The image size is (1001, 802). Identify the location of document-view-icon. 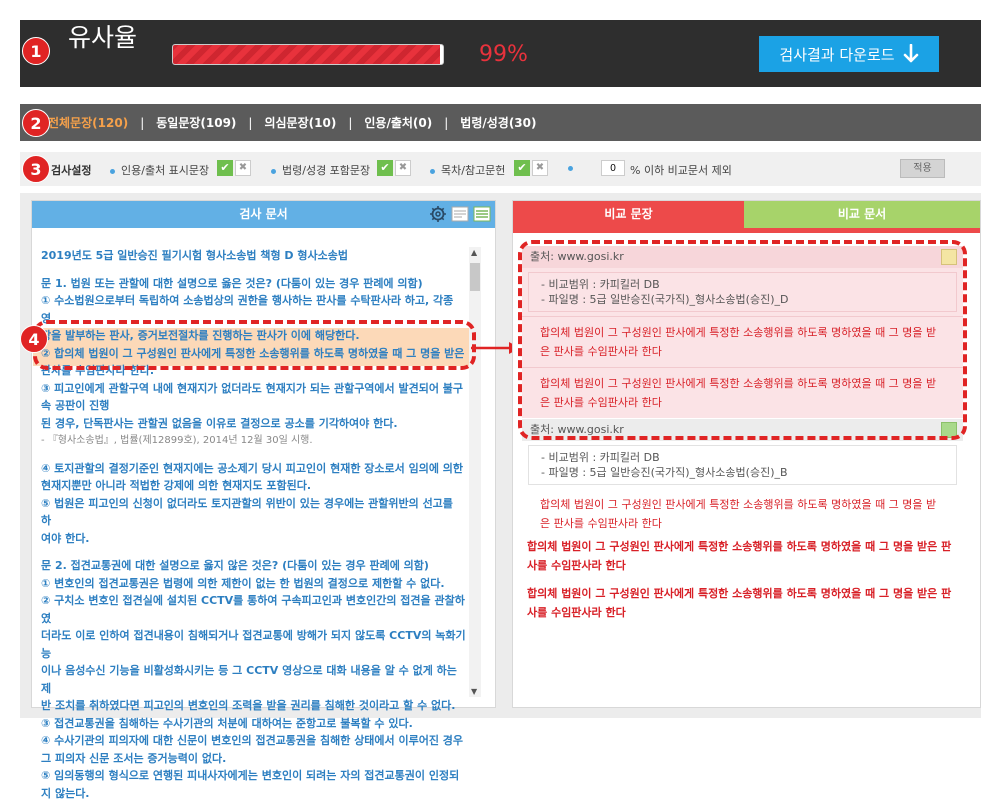
(460, 214).